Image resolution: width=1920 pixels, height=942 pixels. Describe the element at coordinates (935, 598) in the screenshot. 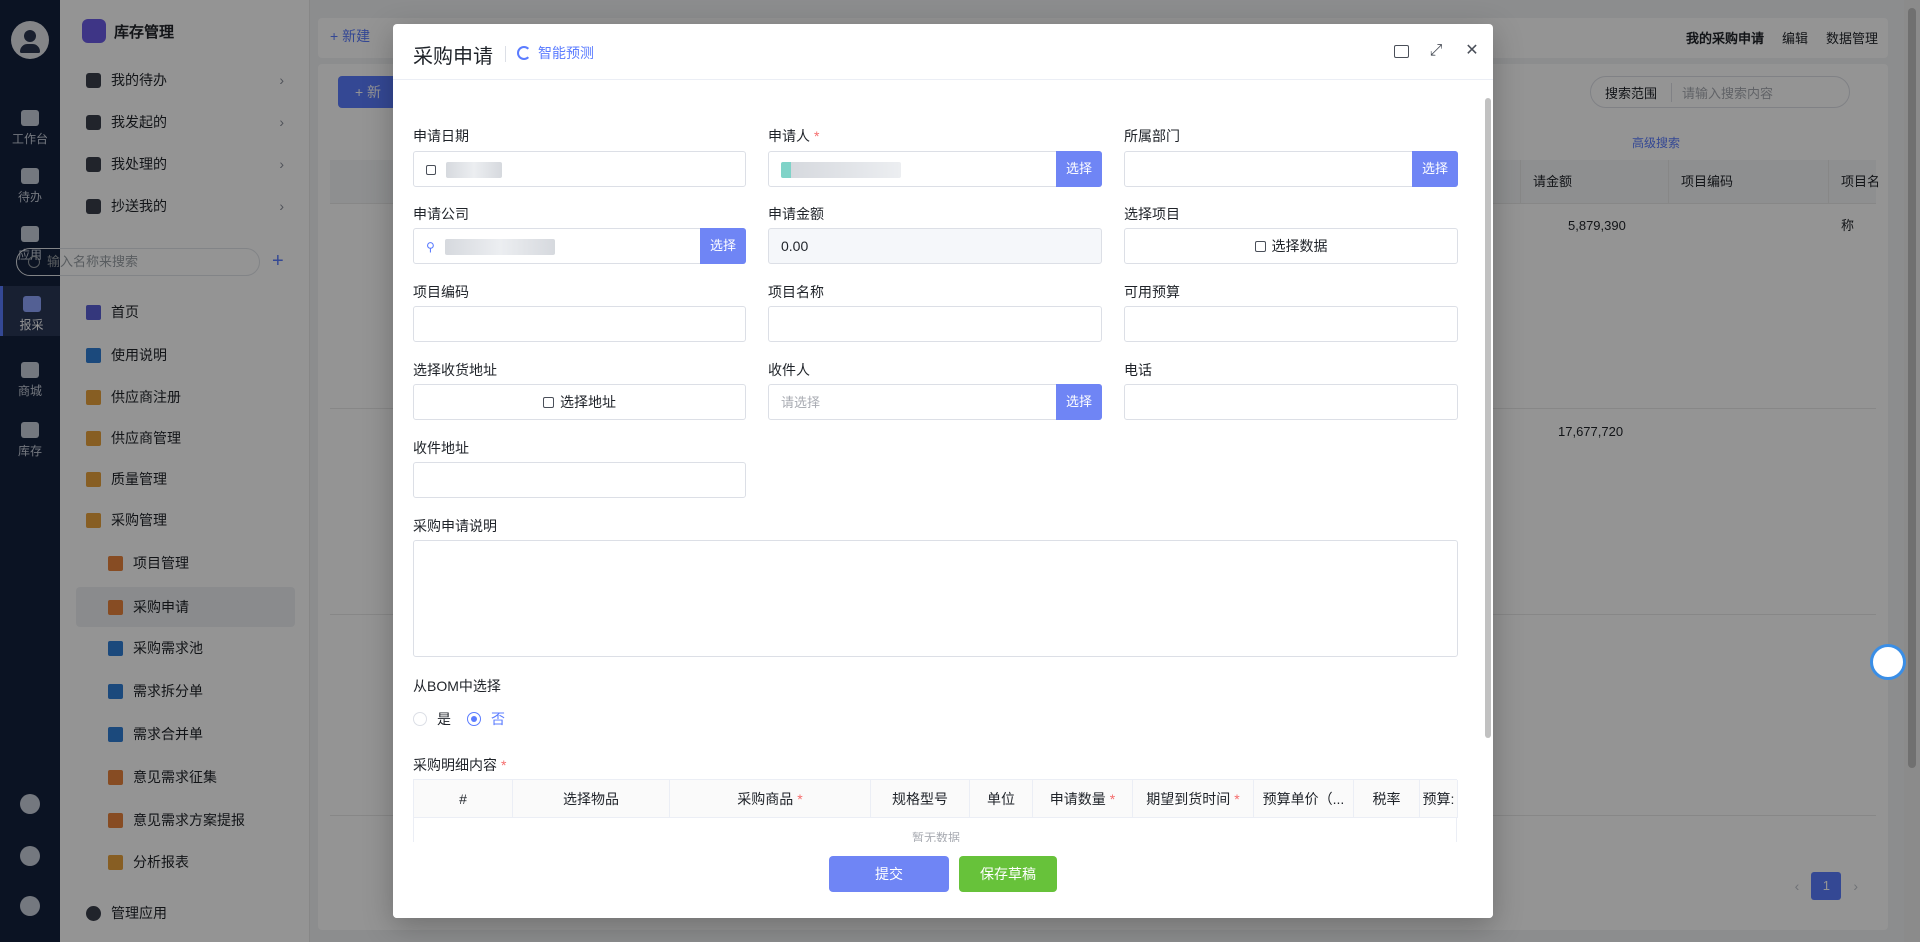

I see `description-textarea` at that location.